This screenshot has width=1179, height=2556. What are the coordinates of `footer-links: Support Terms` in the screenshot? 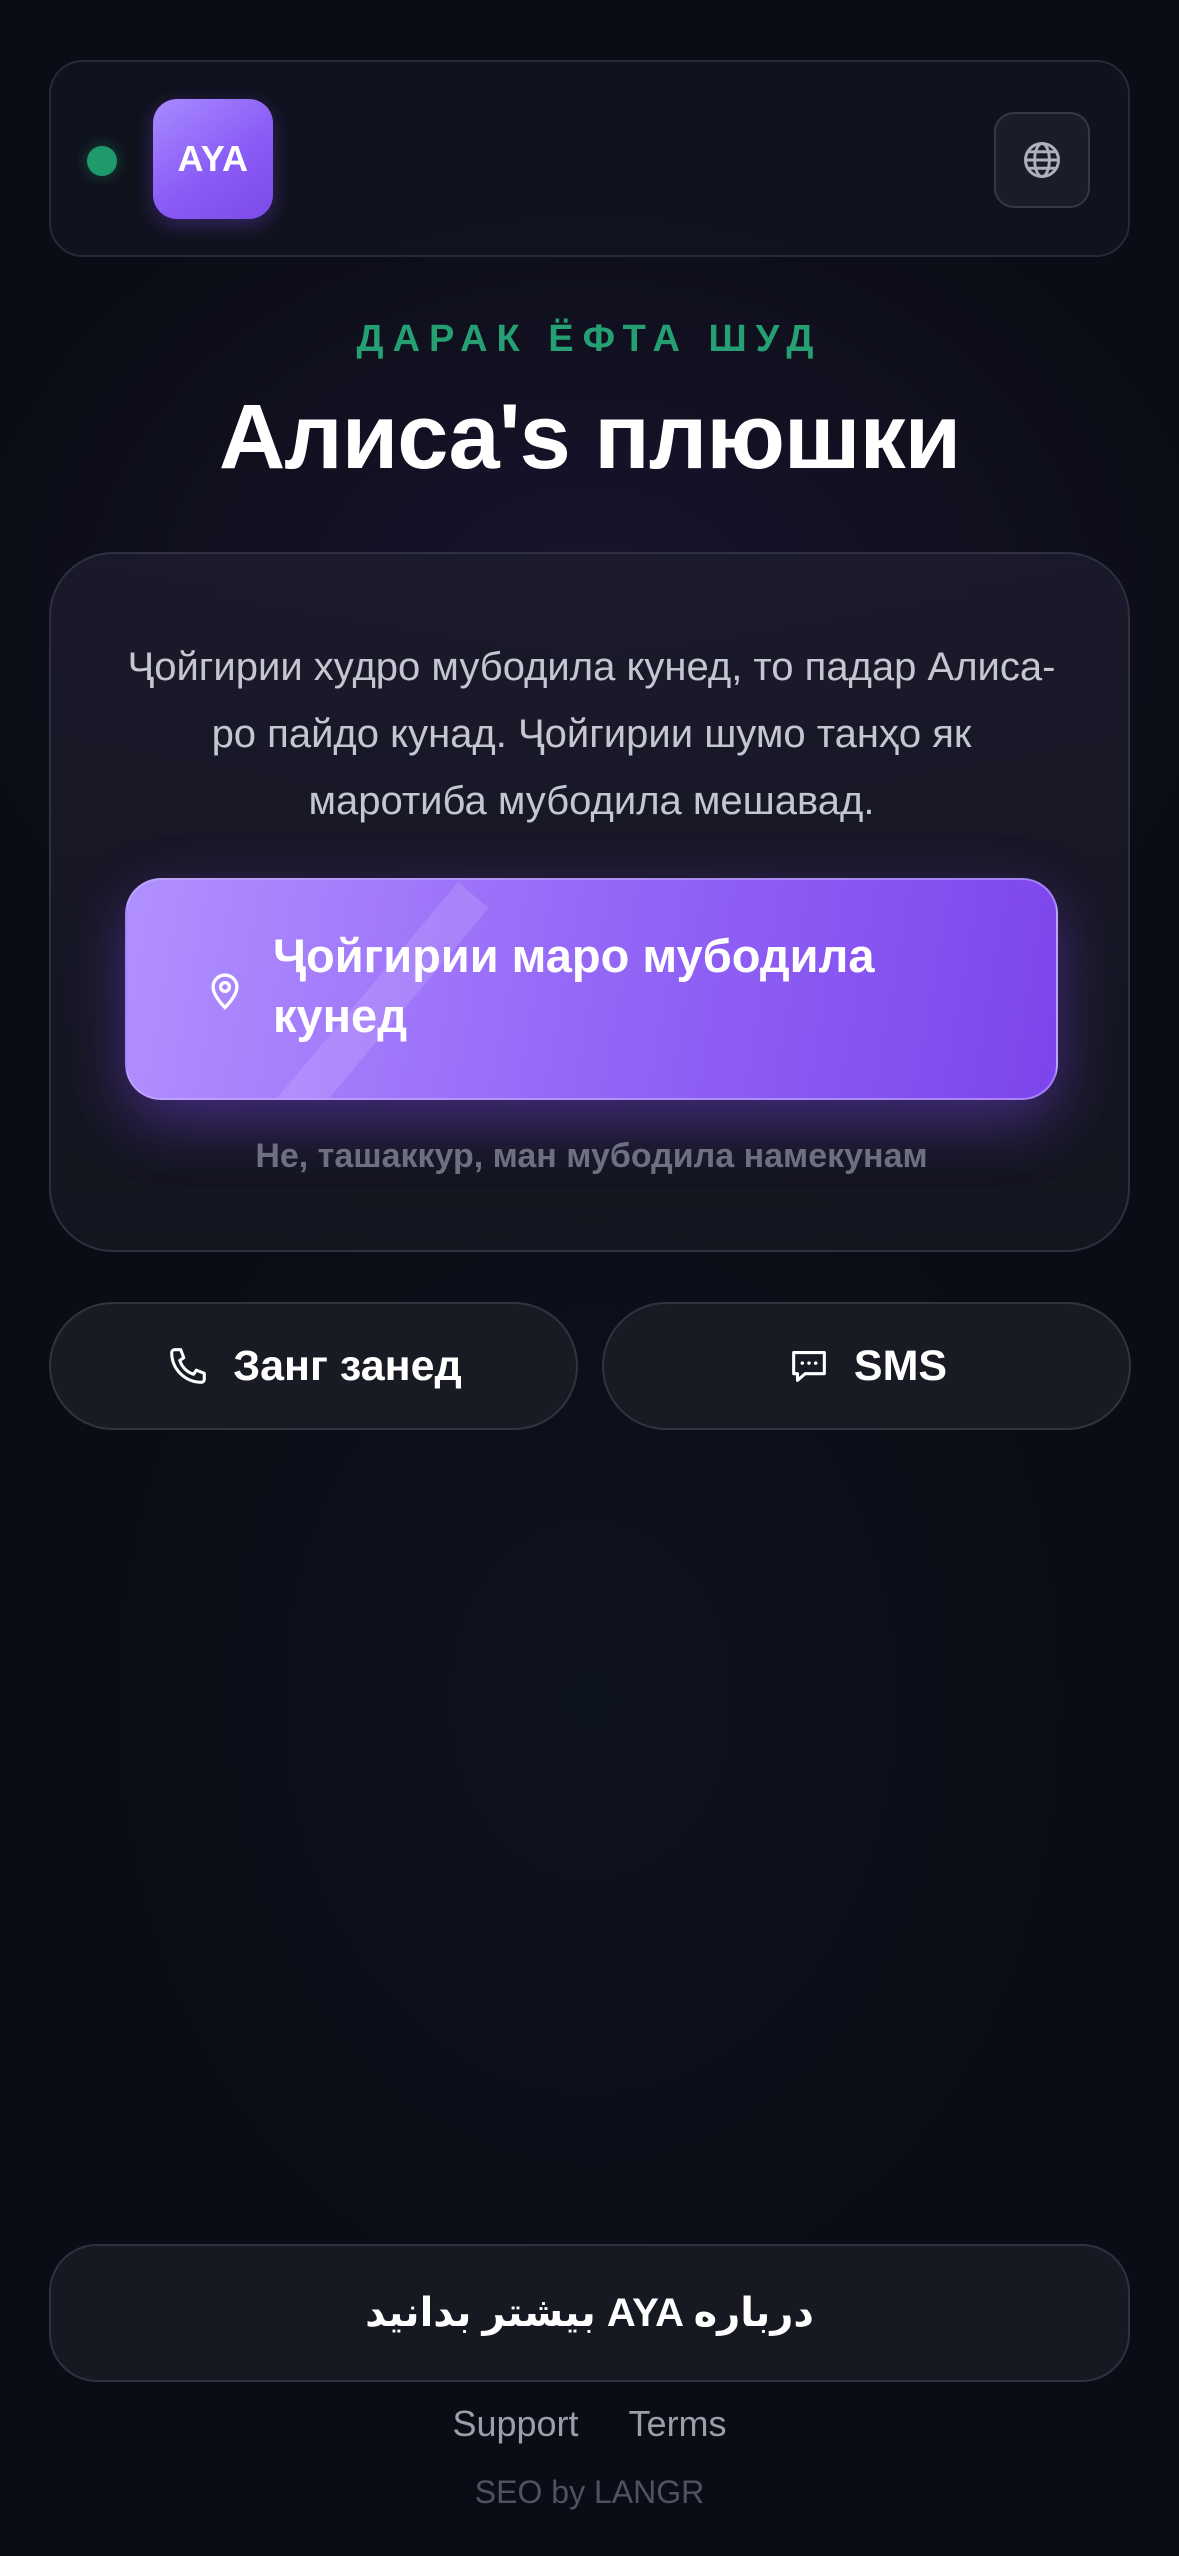 It's located at (589, 2424).